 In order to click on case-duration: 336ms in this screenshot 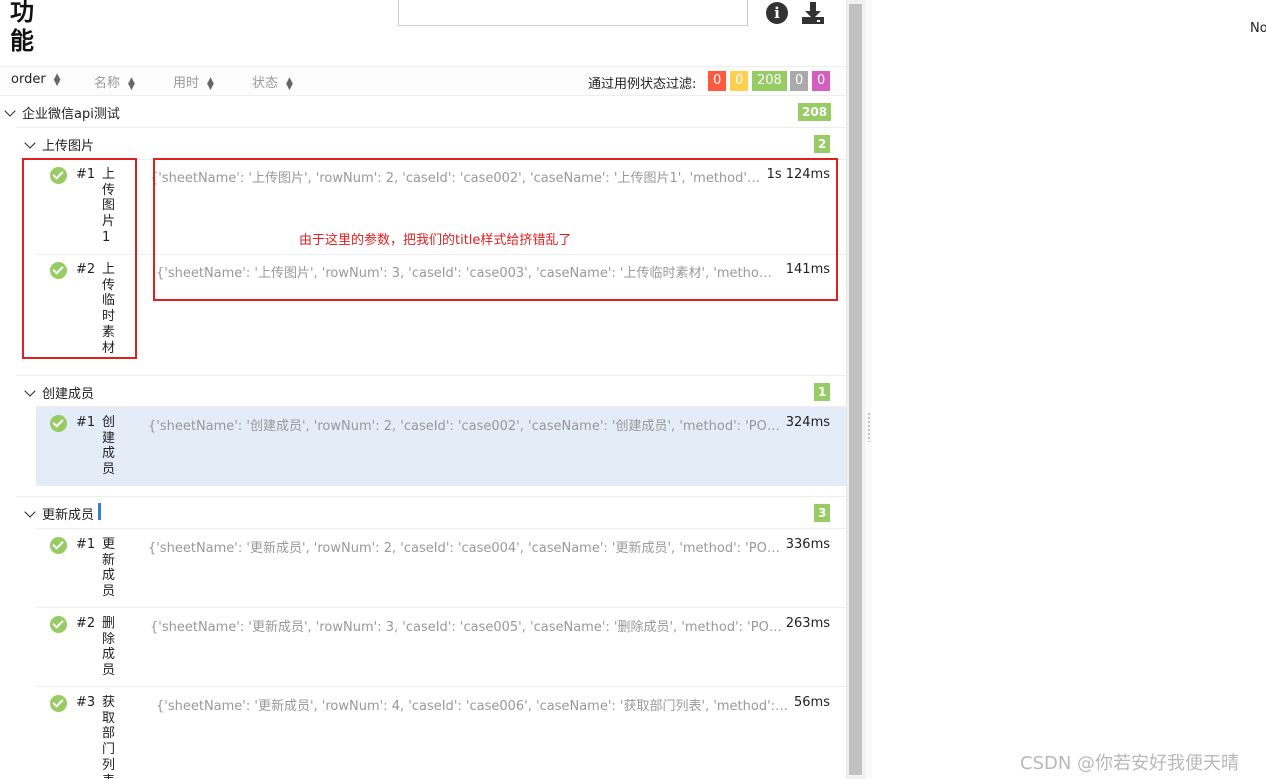, I will do `click(807, 544)`.